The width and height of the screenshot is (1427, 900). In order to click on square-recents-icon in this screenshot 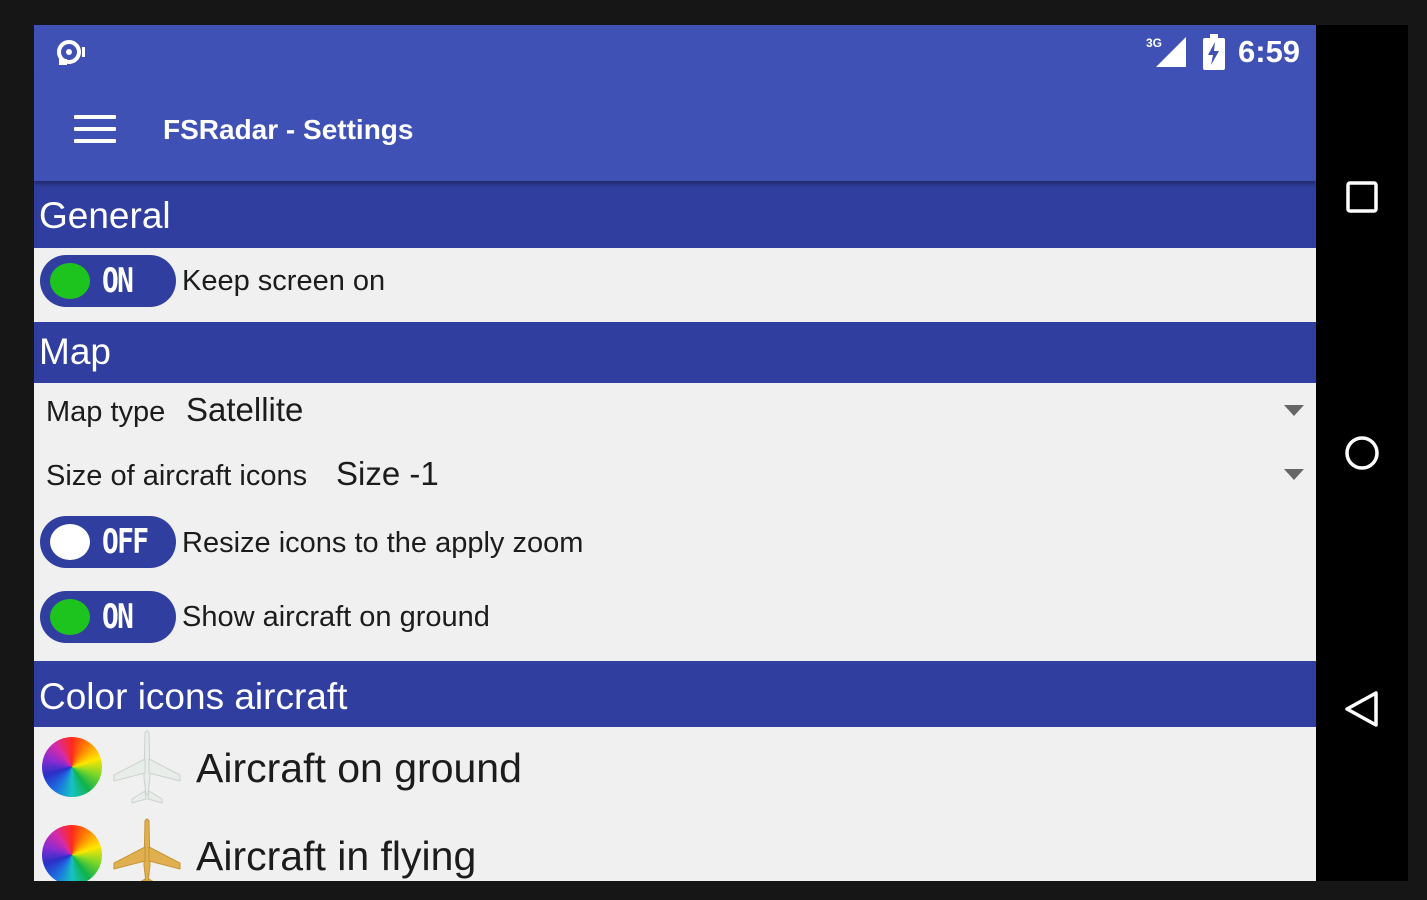, I will do `click(1362, 197)`.